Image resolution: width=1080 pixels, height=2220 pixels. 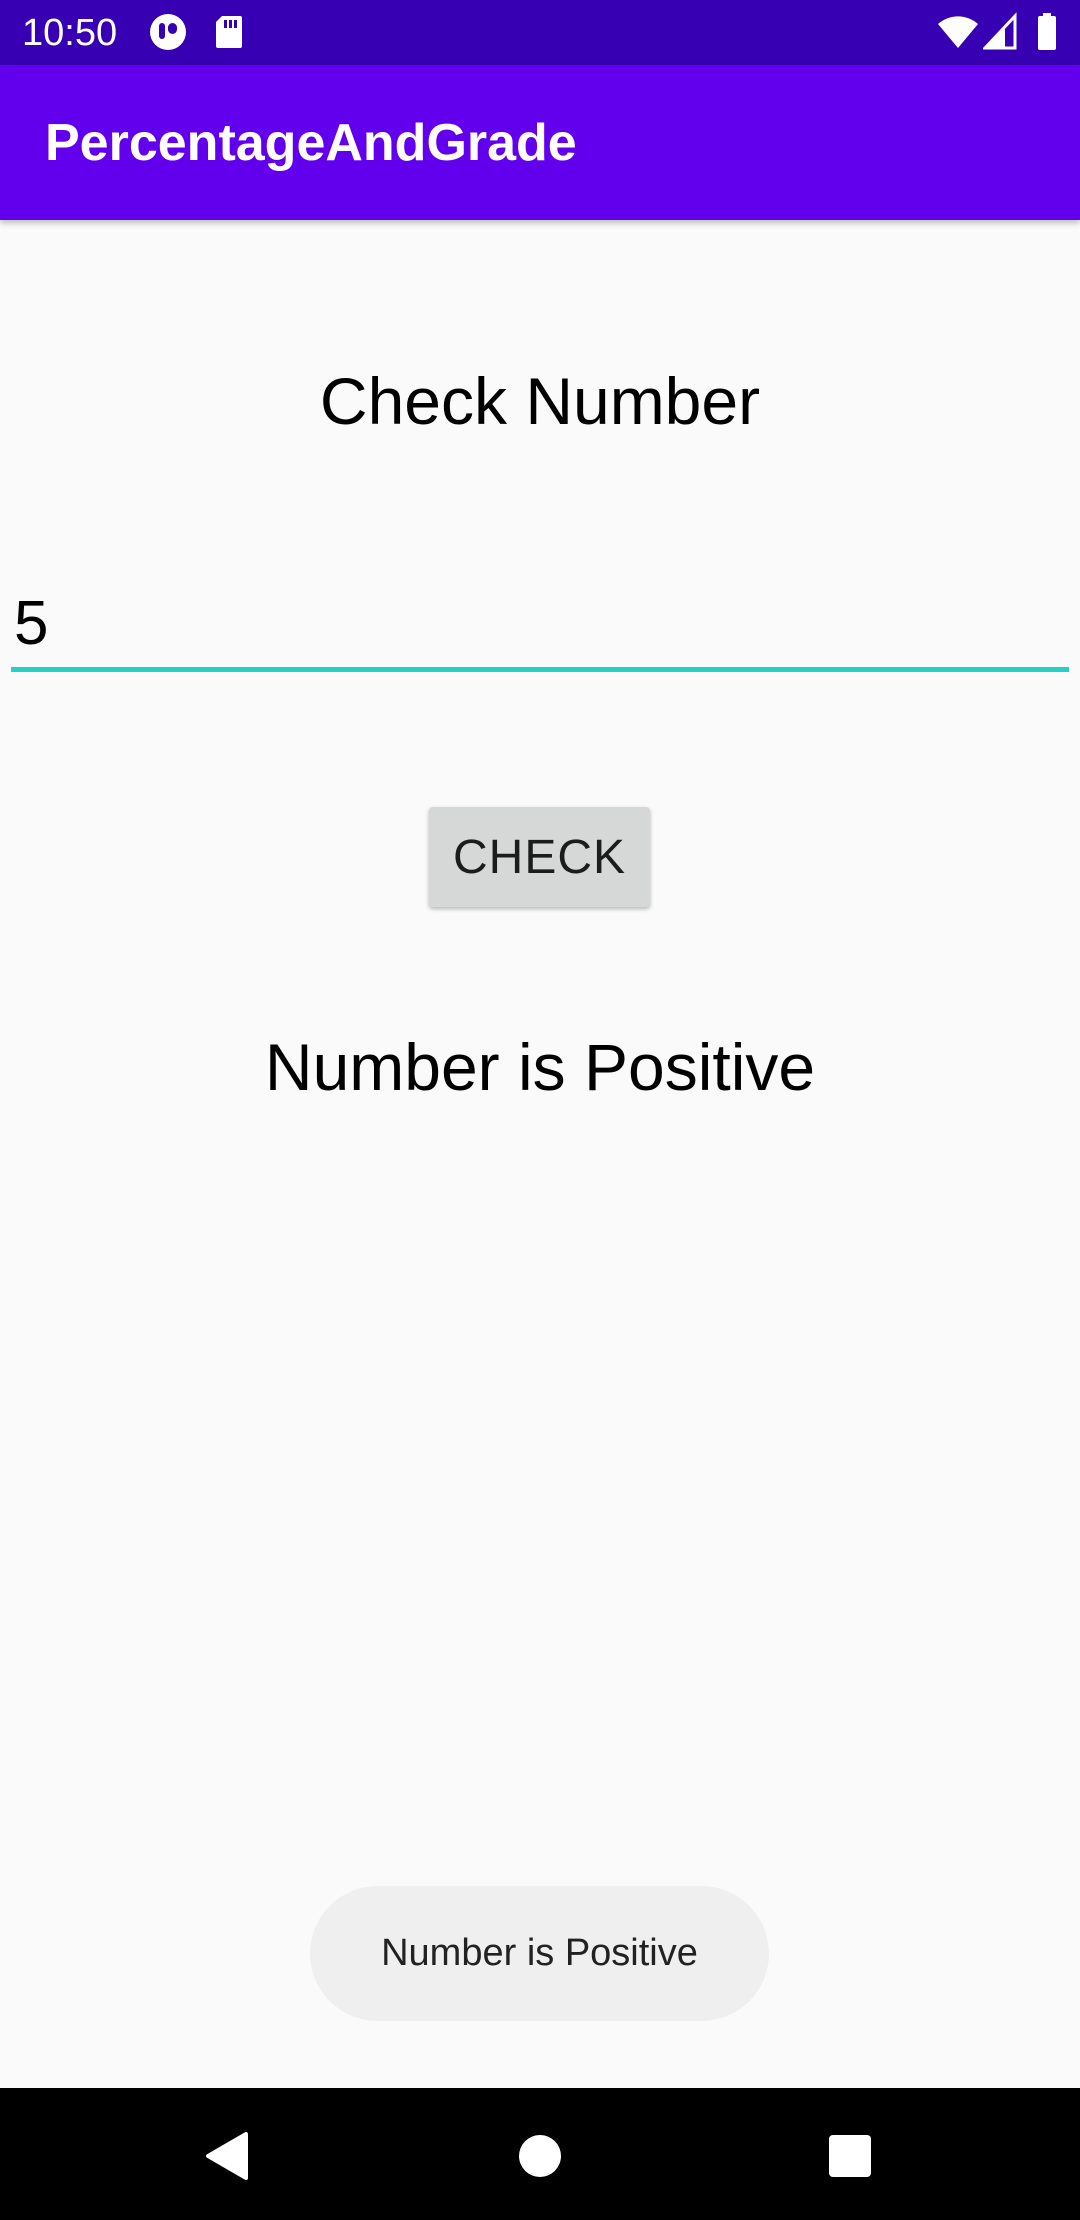 What do you see at coordinates (539, 857) in the screenshot?
I see `check-button: CHECK` at bounding box center [539, 857].